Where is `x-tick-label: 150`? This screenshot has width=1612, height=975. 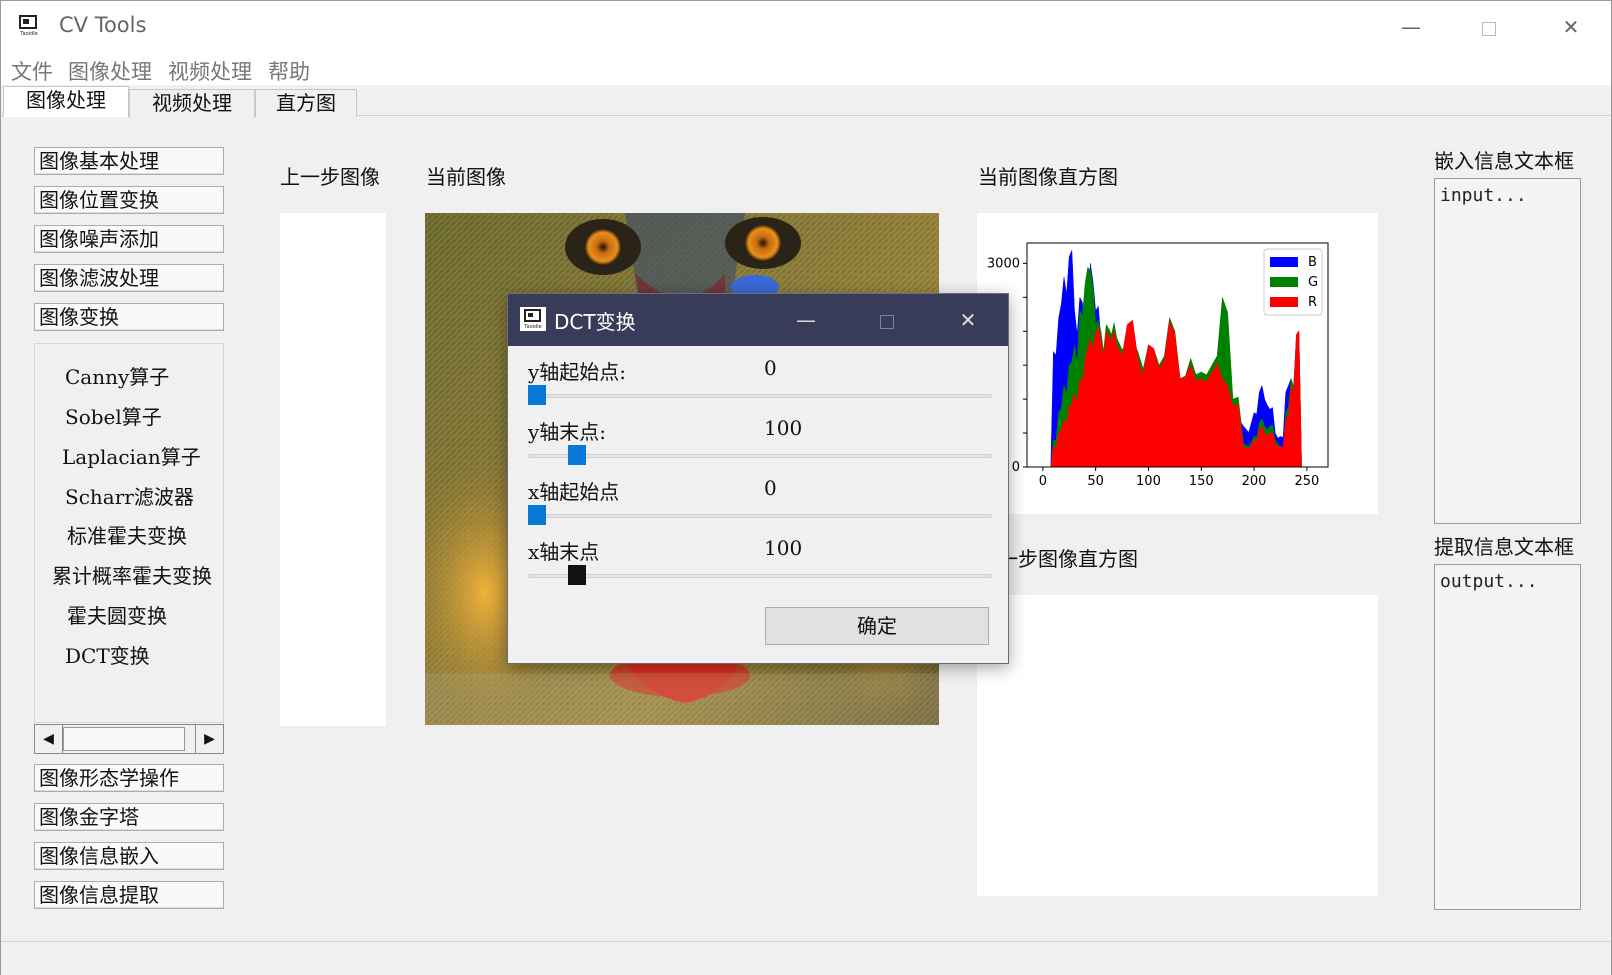
x-tick-label: 150 is located at coordinates (1201, 481).